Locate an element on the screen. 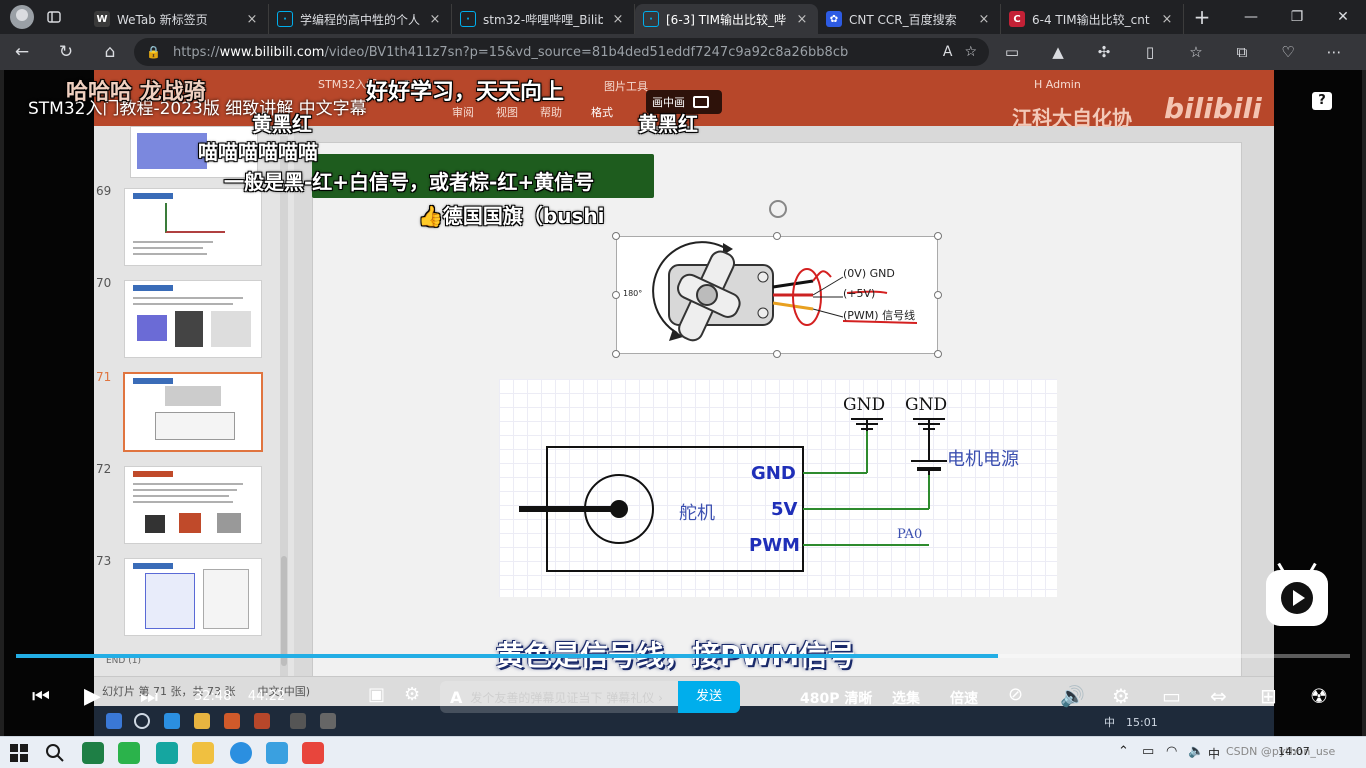  danmaku-input: A 发个友善的弹幕见证当下 弹幕礼仪 › is located at coordinates (559, 697).